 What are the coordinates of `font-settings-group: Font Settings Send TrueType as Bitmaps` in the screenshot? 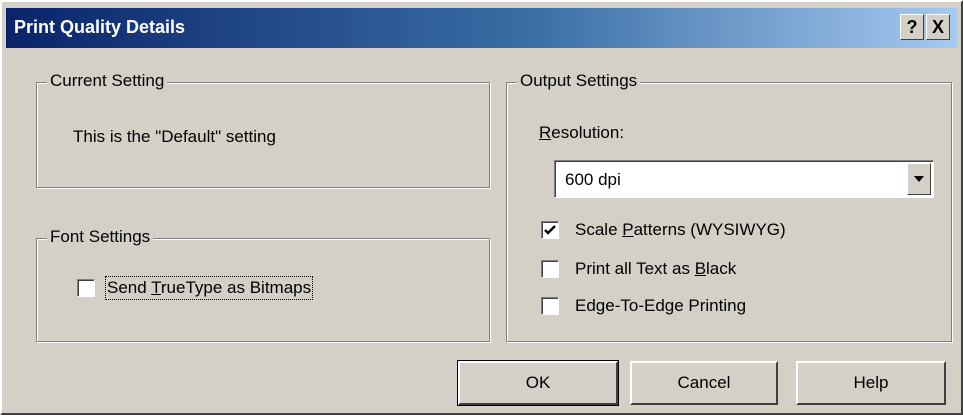 It's located at (263, 284).